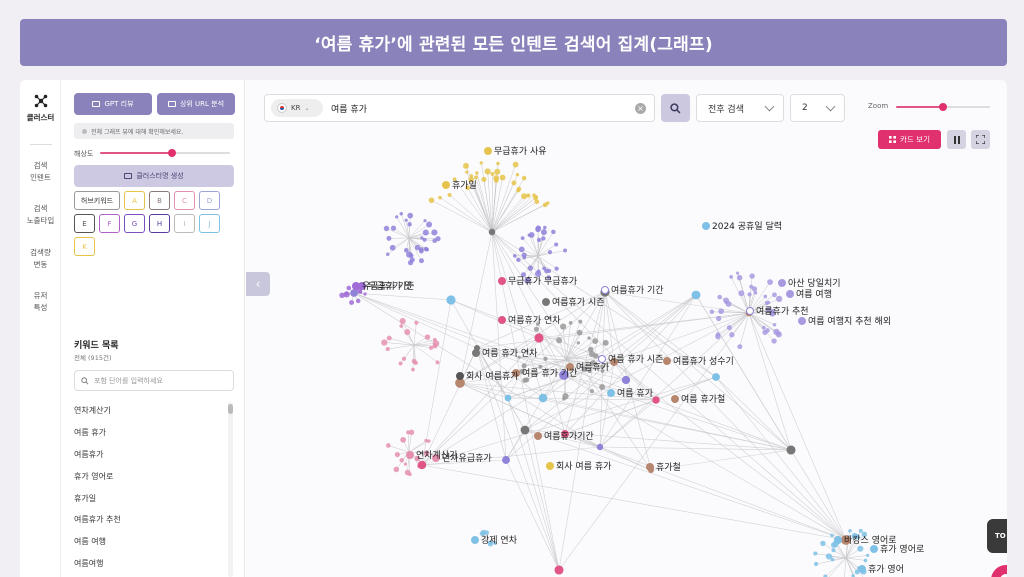 The width and height of the screenshot is (1024, 577). Describe the element at coordinates (84, 246) in the screenshot. I see `cluster-chip: K` at that location.